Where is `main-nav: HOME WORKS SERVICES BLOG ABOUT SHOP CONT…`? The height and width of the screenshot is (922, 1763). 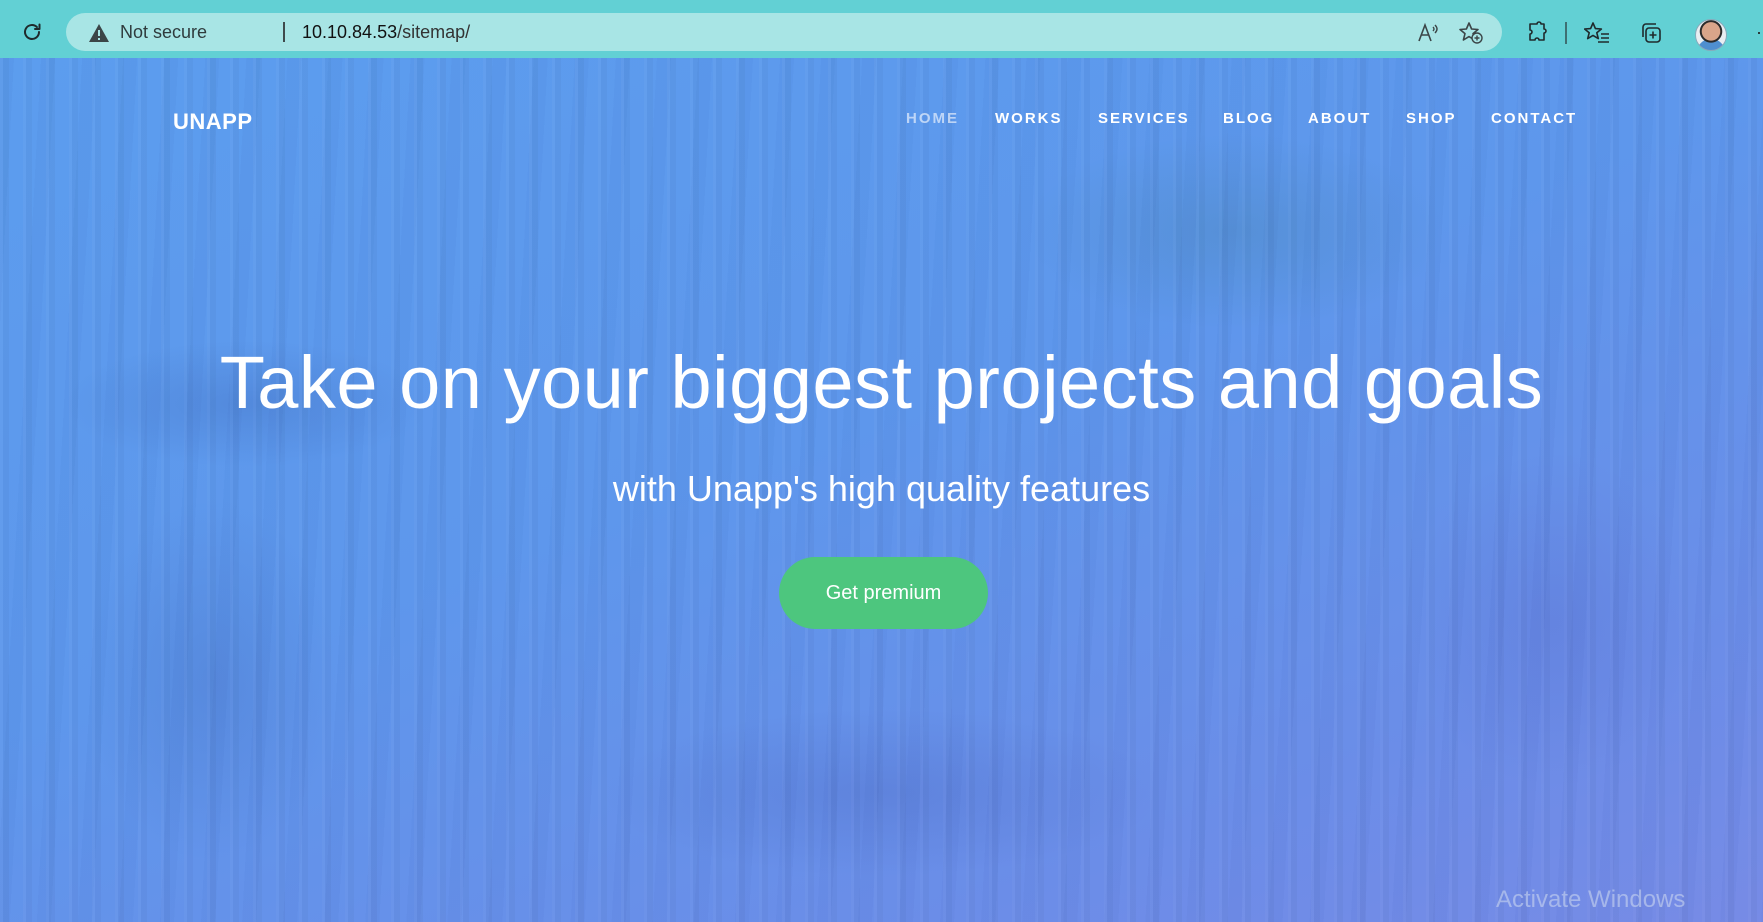
main-nav: HOME WORKS SERVICES BLOG ABOUT SHOP CONT… is located at coordinates (881, 122).